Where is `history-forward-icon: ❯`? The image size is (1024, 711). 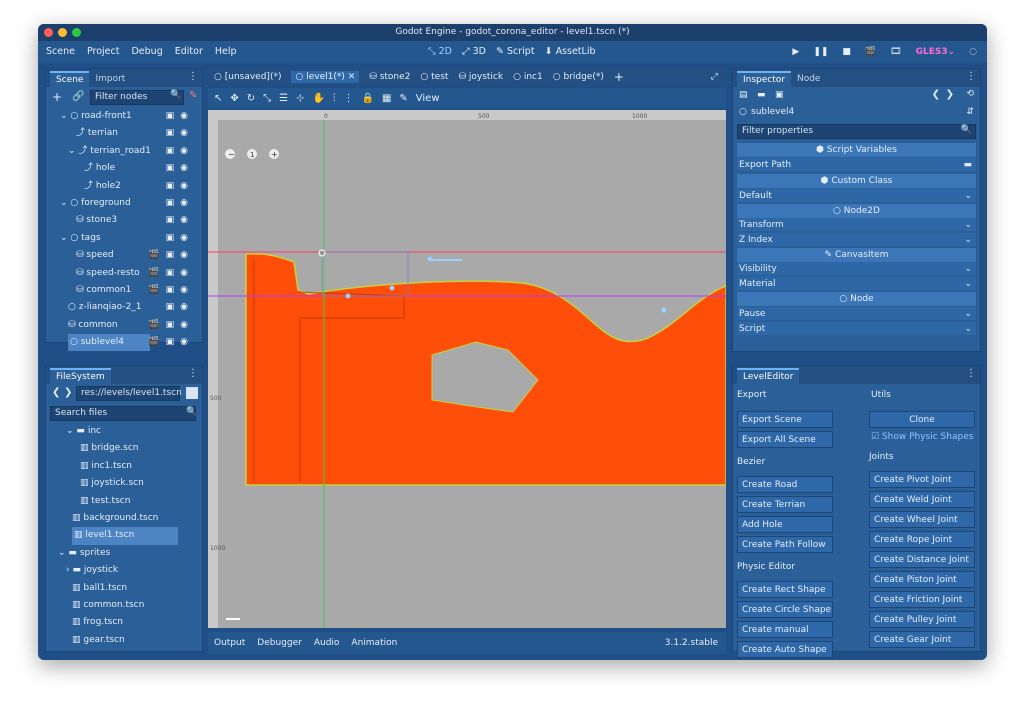 history-forward-icon: ❯ is located at coordinates (950, 94).